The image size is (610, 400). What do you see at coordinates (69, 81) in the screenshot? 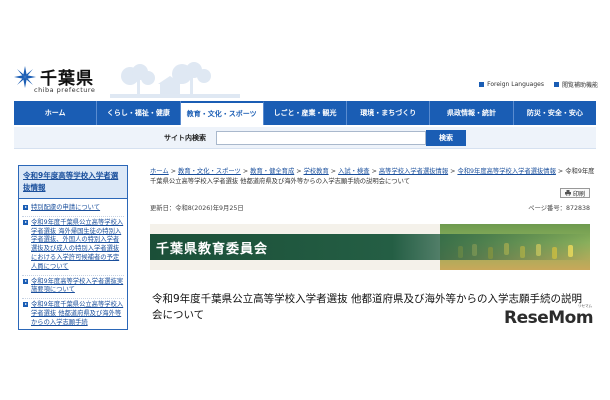
I see `site-logo: 千葉県 chiba prefecture` at bounding box center [69, 81].